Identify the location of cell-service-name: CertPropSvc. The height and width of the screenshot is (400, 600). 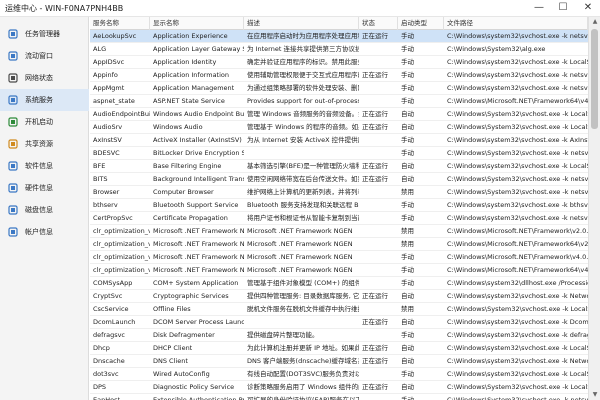
(113, 218).